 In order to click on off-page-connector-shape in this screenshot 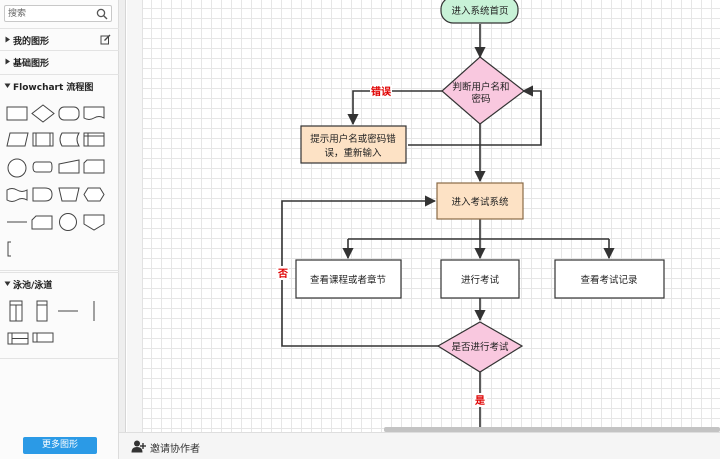, I will do `click(42, 222)`.